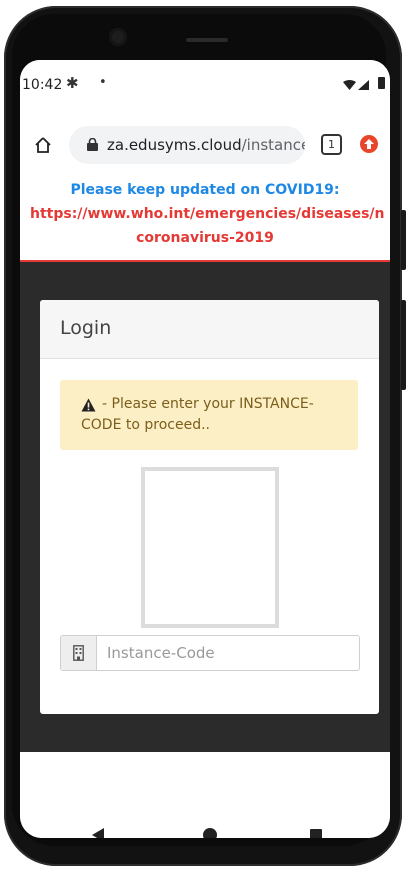  I want to click on front-camera, so click(118, 37).